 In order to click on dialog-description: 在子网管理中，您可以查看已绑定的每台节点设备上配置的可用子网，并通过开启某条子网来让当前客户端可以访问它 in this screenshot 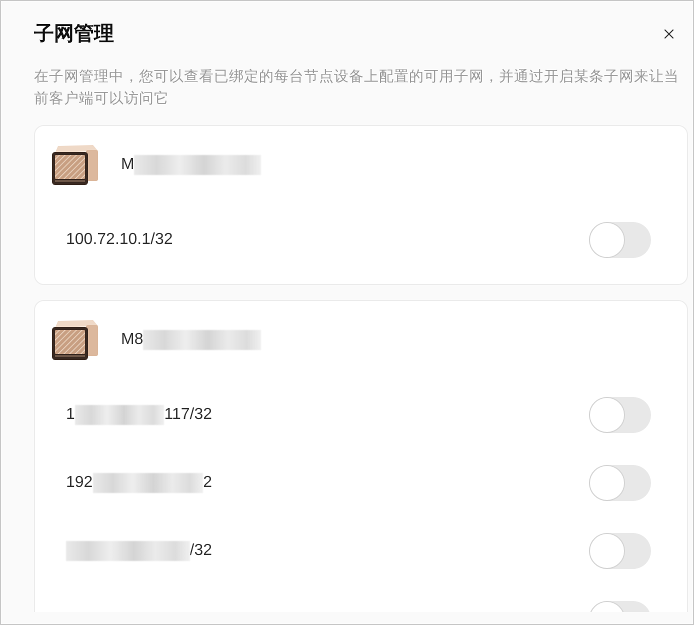, I will do `click(357, 88)`.